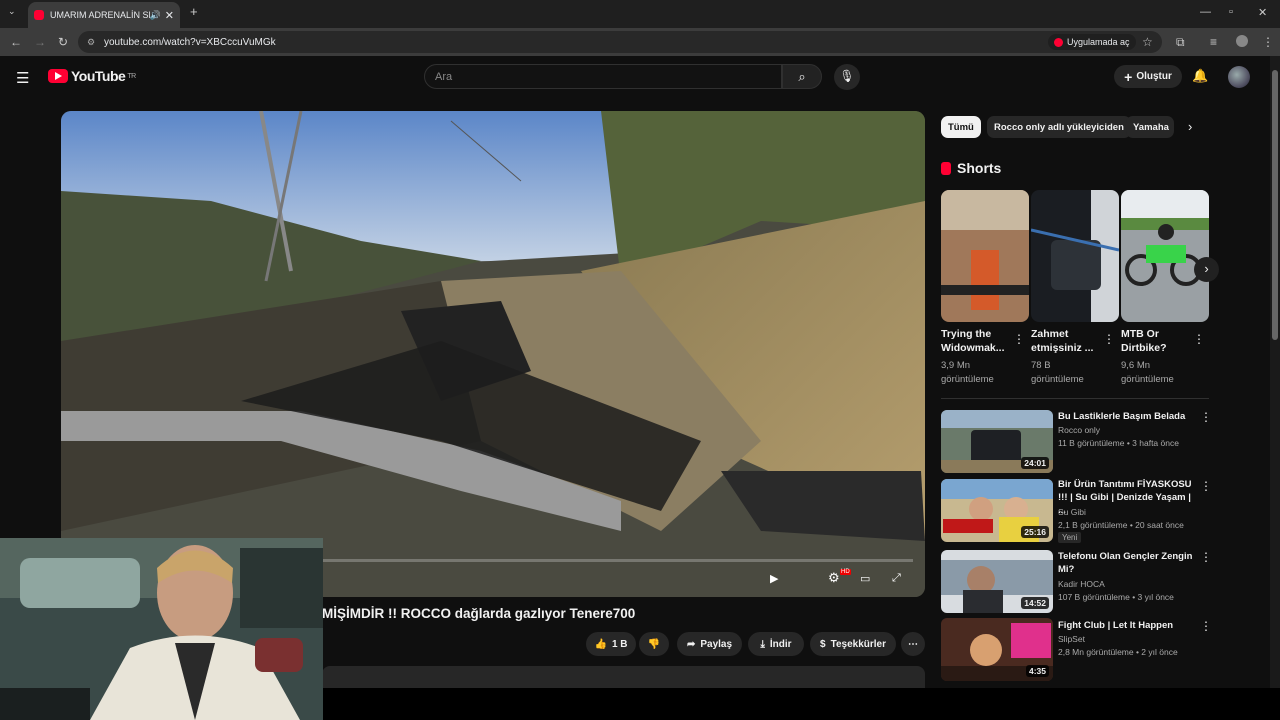  What do you see at coordinates (1070, 537) in the screenshot?
I see `new-badge: Yeni` at bounding box center [1070, 537].